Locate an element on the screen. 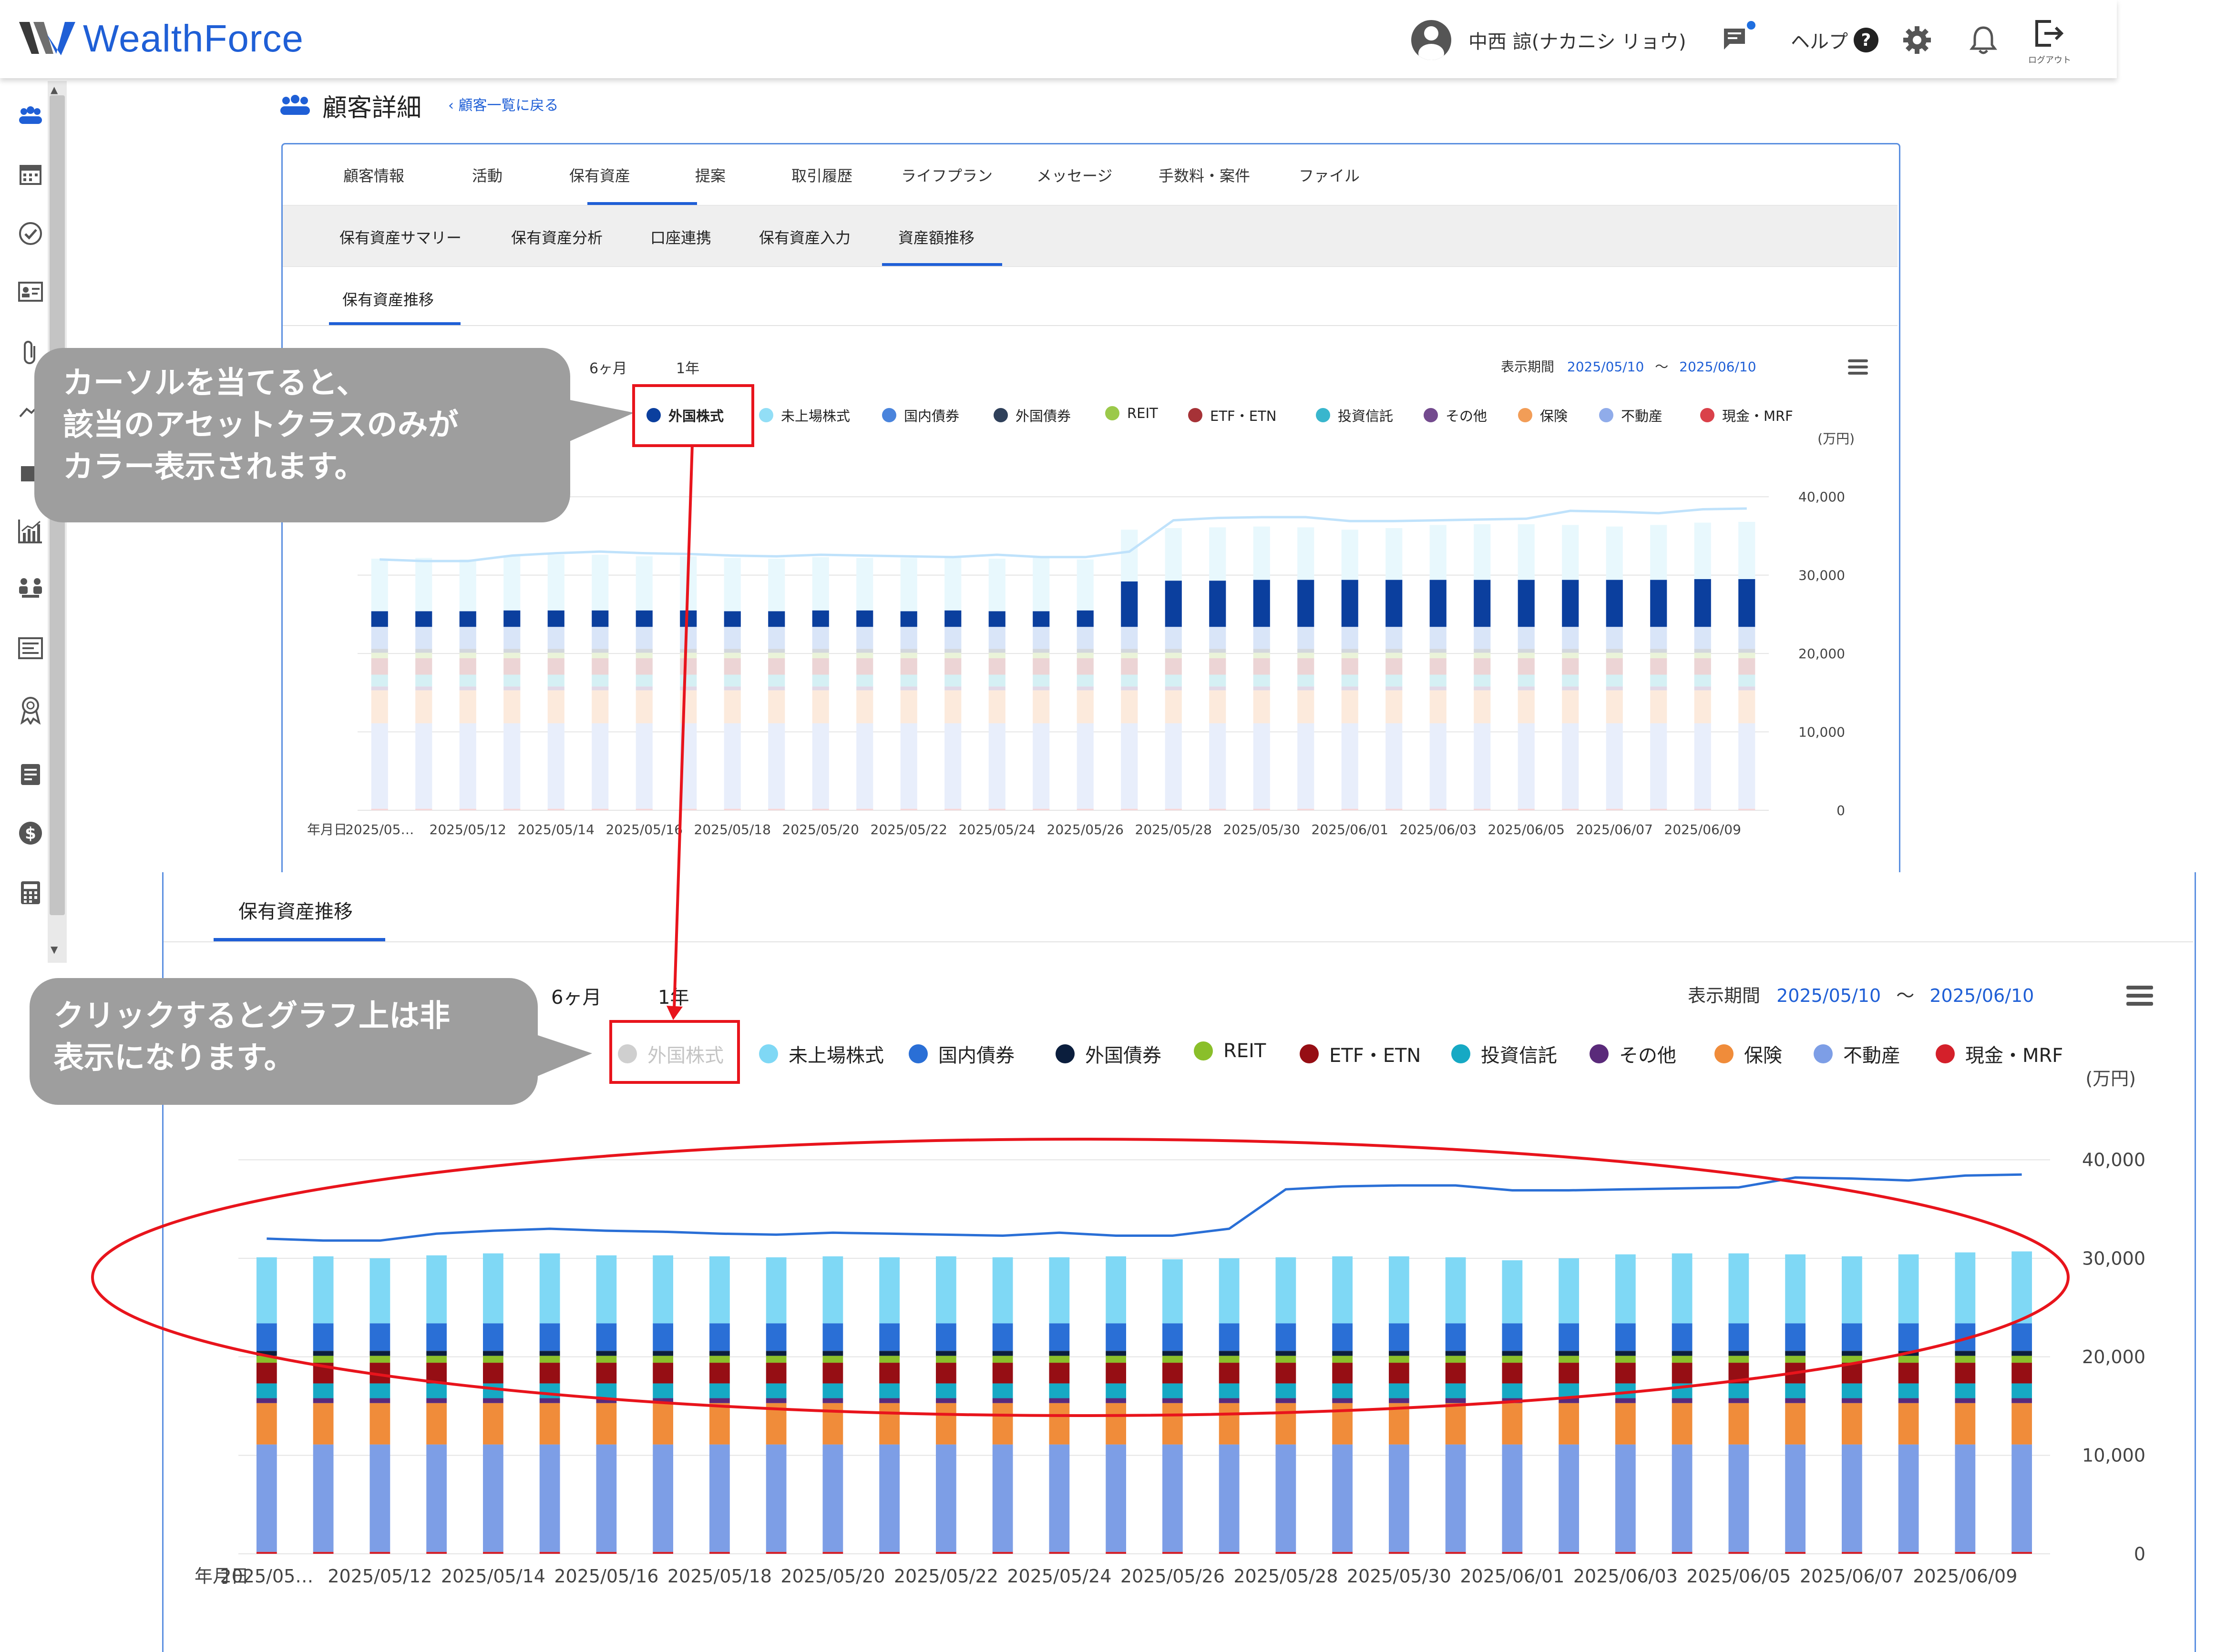  settings-button is located at coordinates (1917, 40).